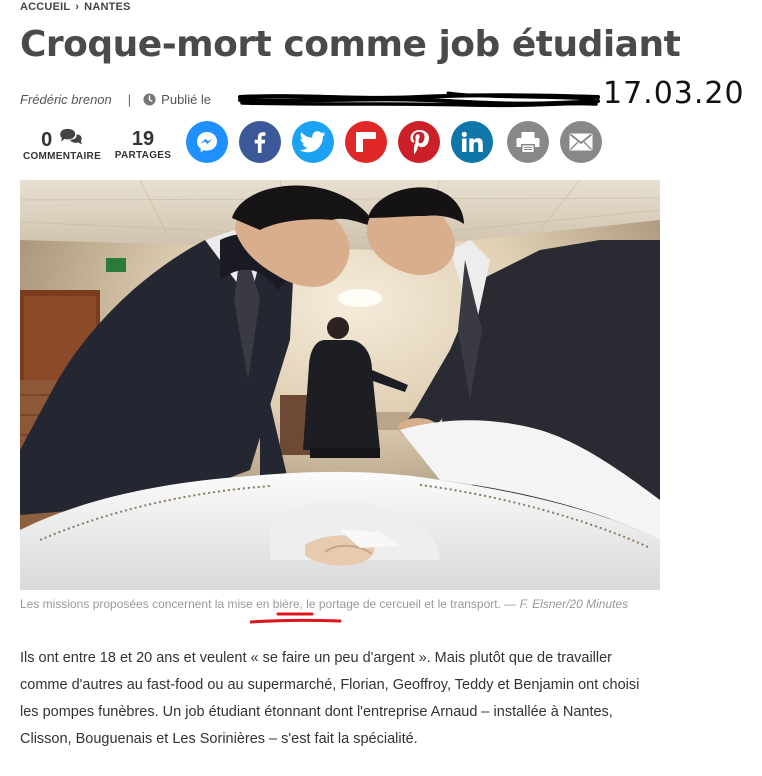 The height and width of the screenshot is (776, 762). I want to click on print-button, so click(528, 142).